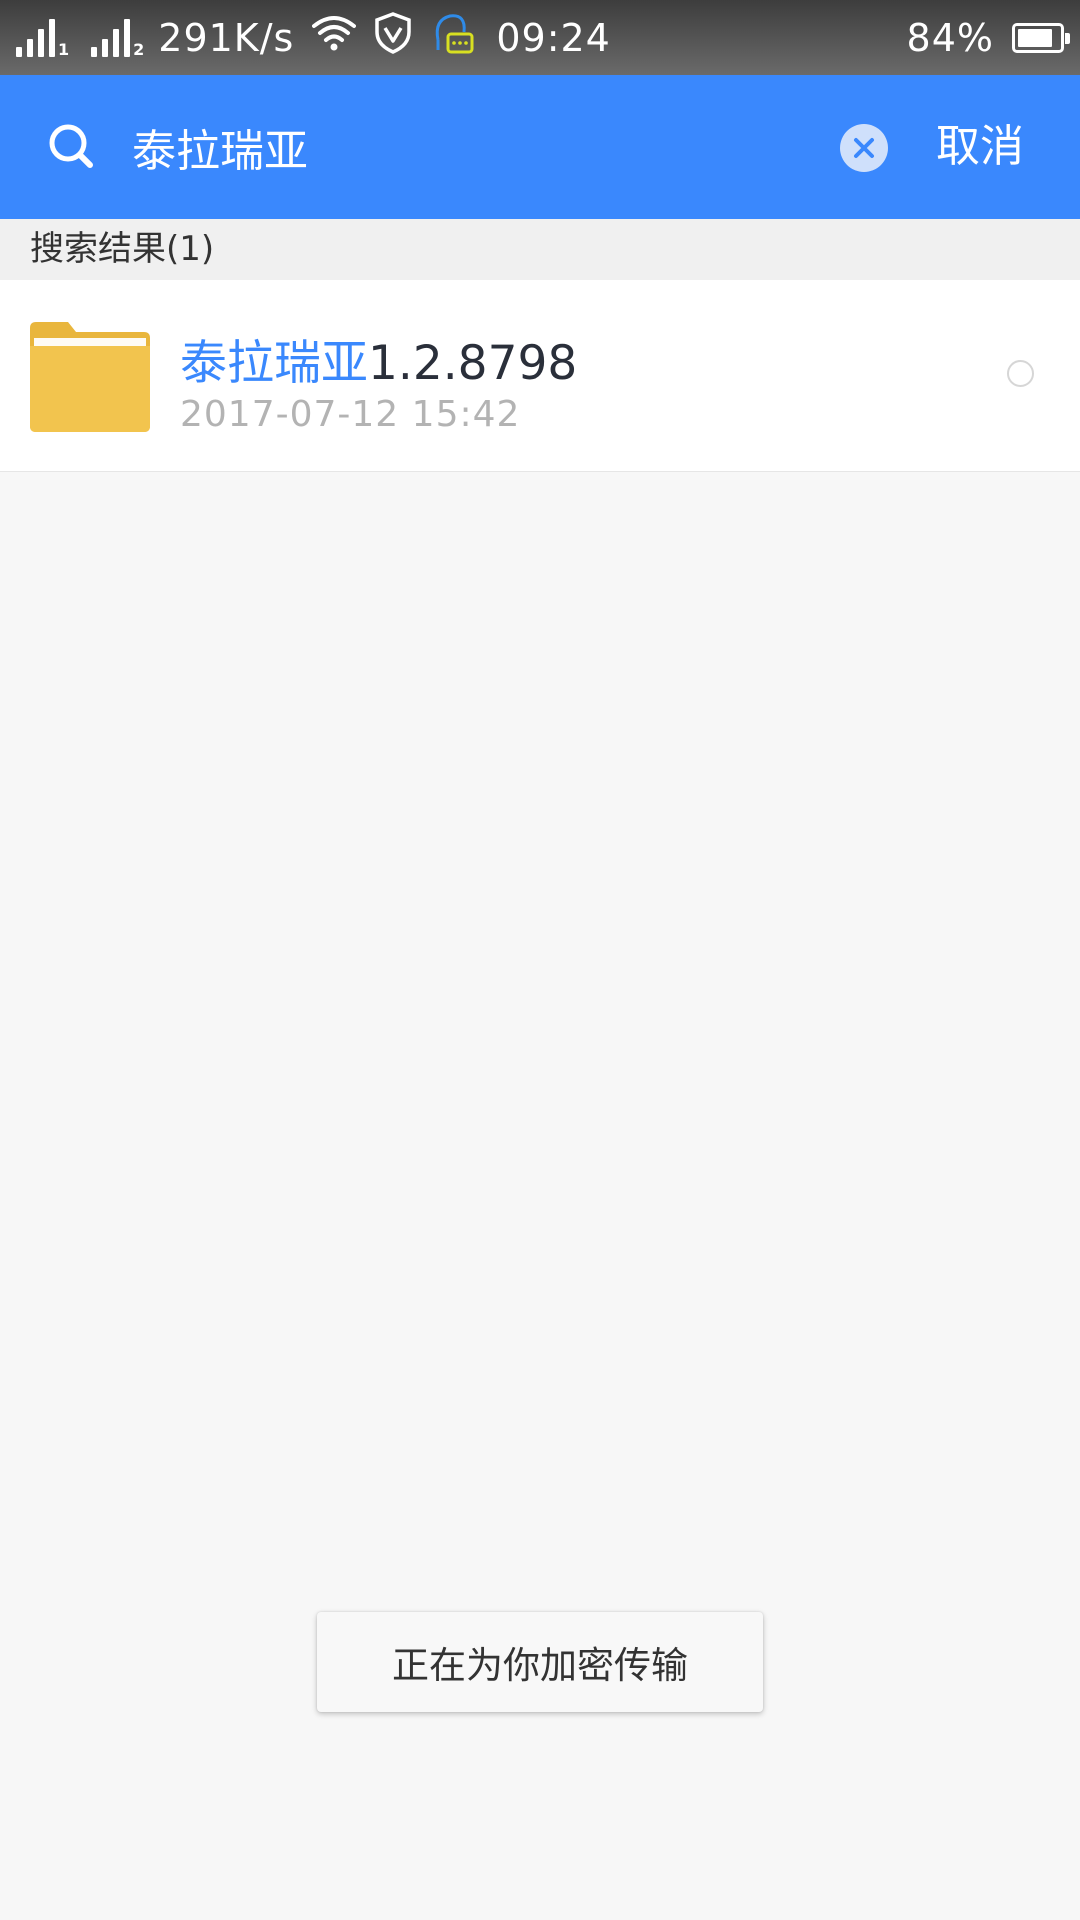 The width and height of the screenshot is (1080, 1920). Describe the element at coordinates (1020, 373) in the screenshot. I see `select-radio` at that location.